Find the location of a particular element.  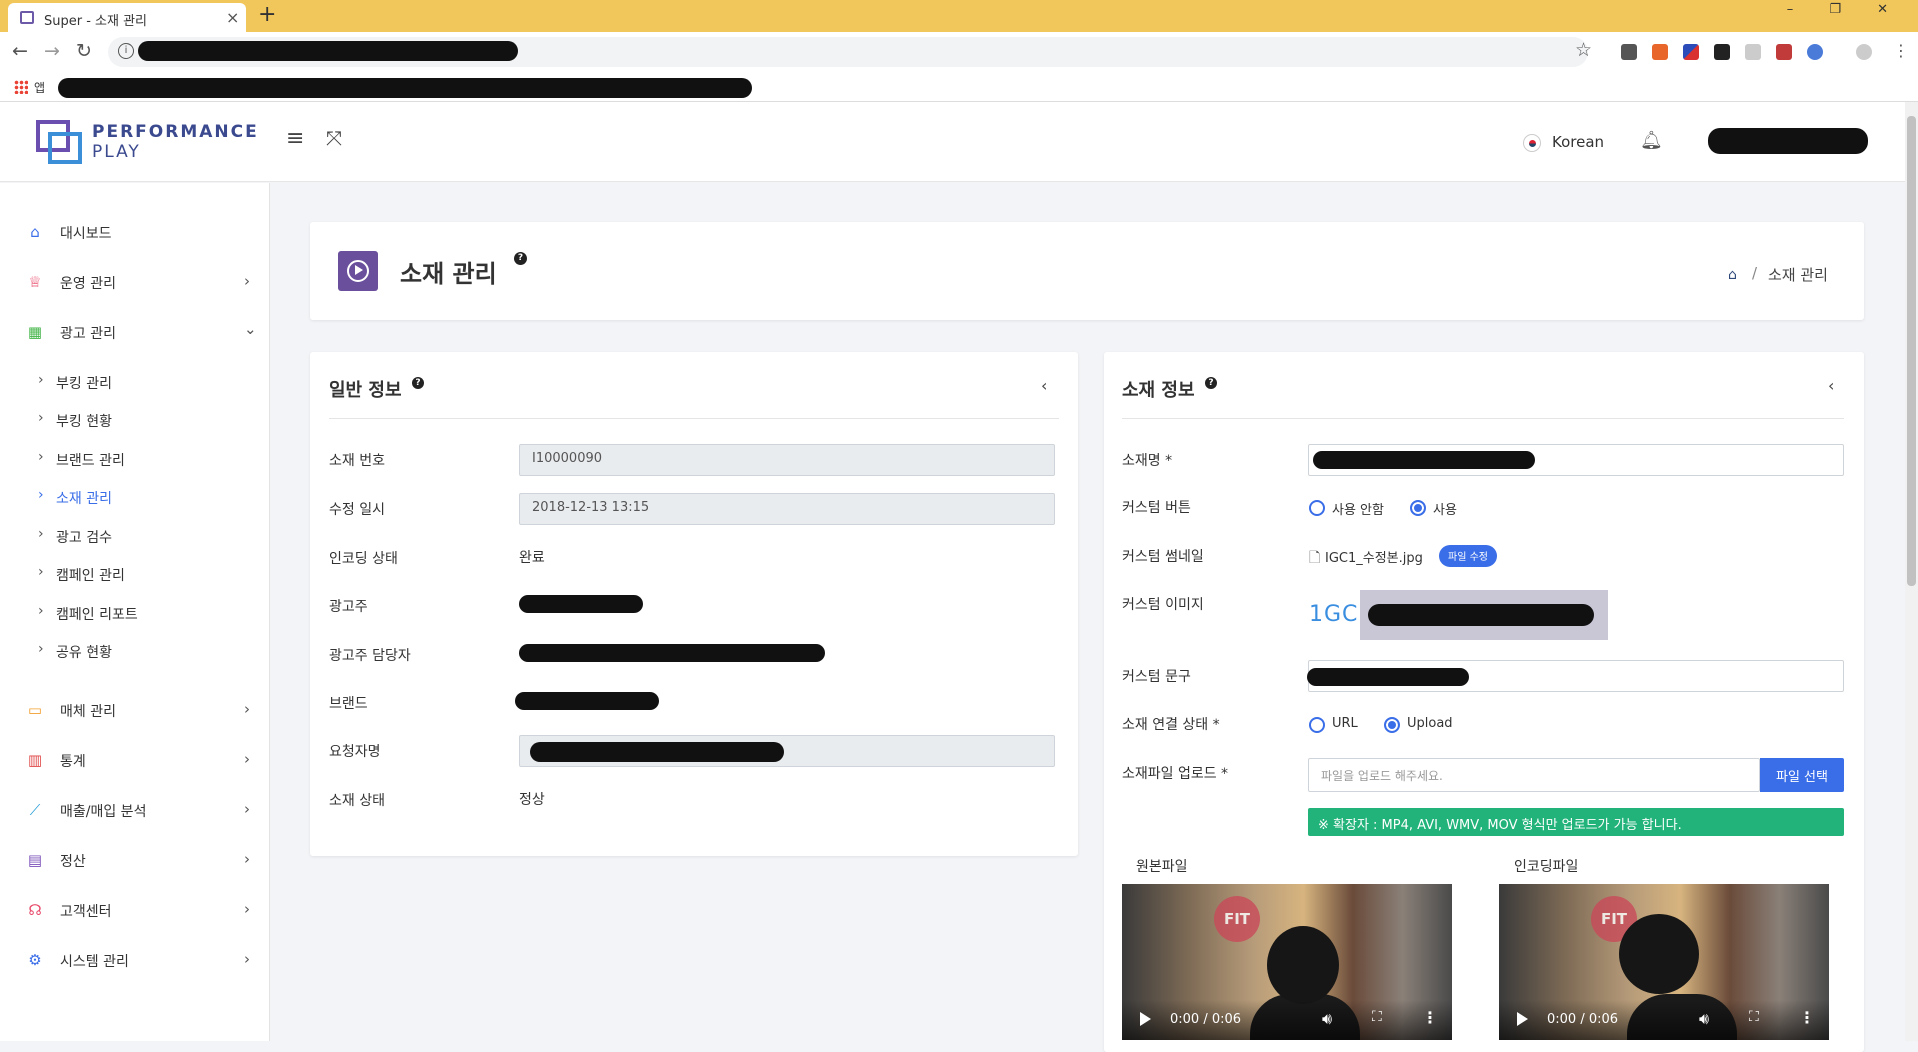

radio-label: 사용 안함 is located at coordinates (1358, 508).